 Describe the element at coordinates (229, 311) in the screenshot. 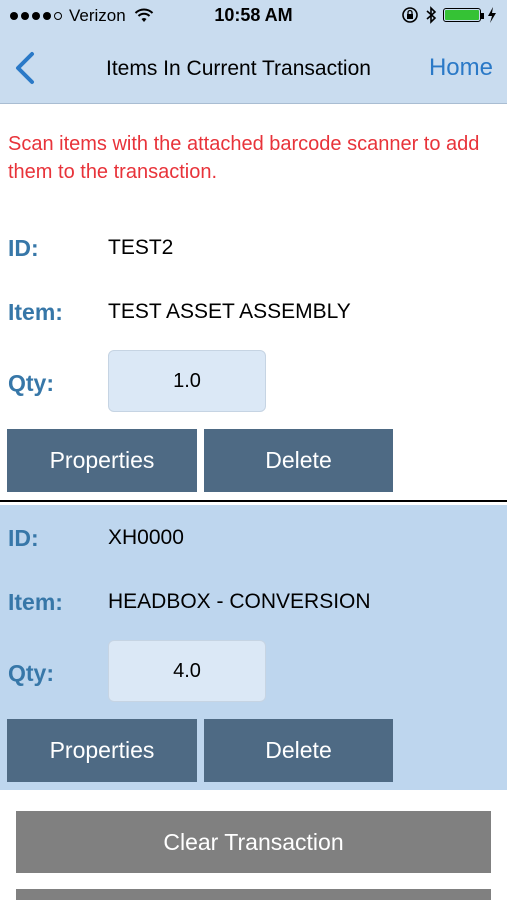

I see `item-value: TEST ASSET ASSEMBLY` at that location.